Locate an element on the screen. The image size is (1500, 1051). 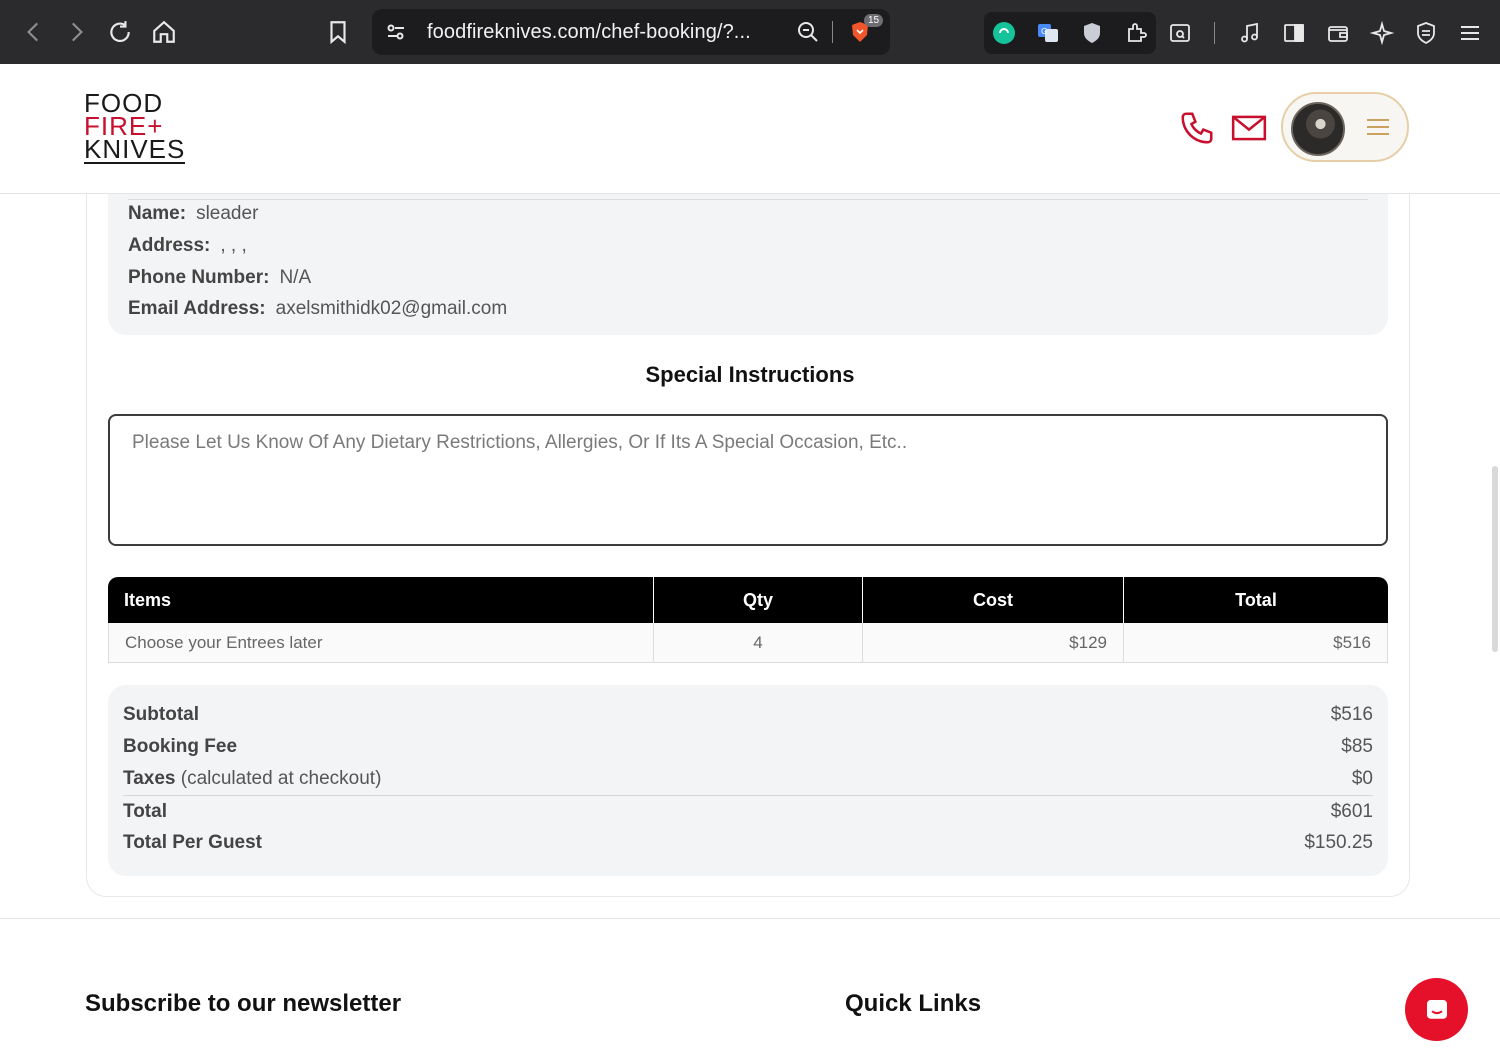
total-row: Total $601 is located at coordinates (748, 811).